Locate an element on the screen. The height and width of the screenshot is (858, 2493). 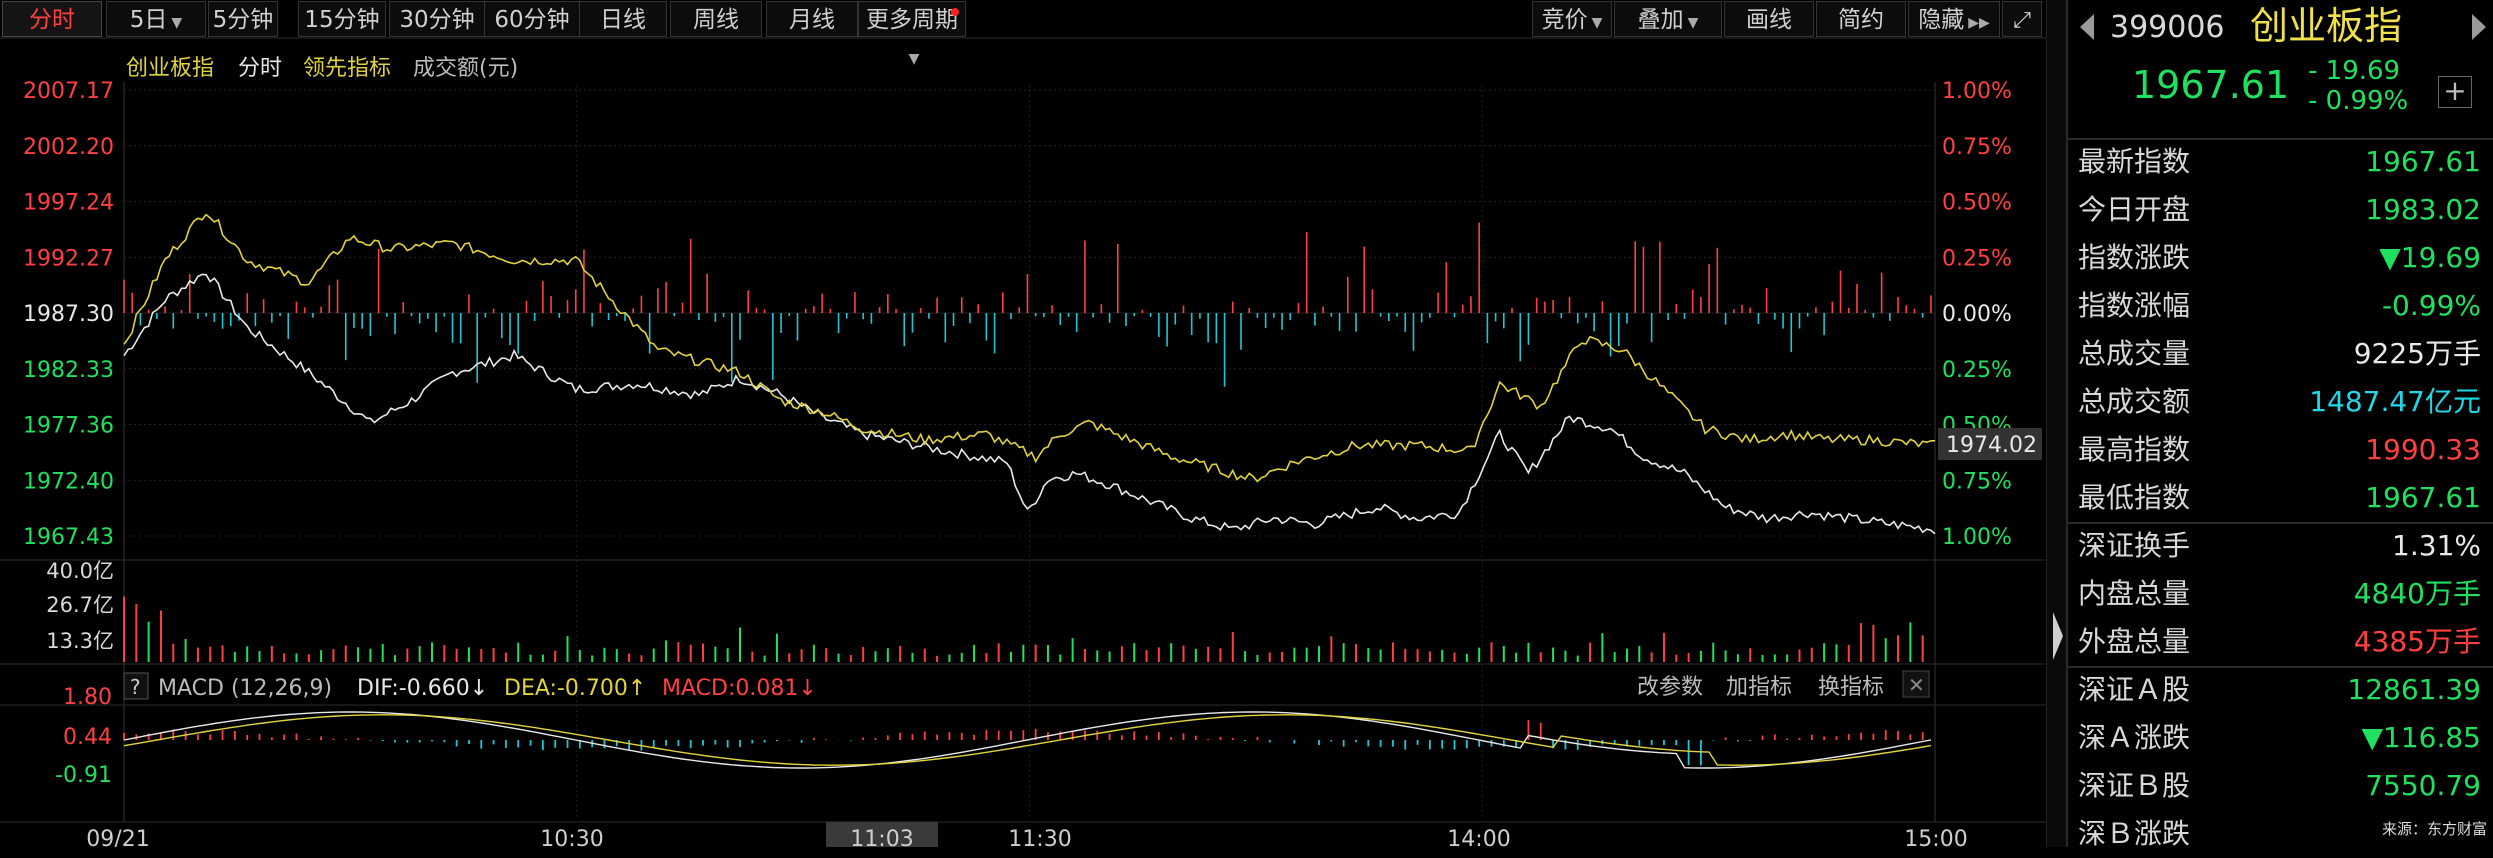
quote-row-label: 最新指数 is located at coordinates (2134, 161).